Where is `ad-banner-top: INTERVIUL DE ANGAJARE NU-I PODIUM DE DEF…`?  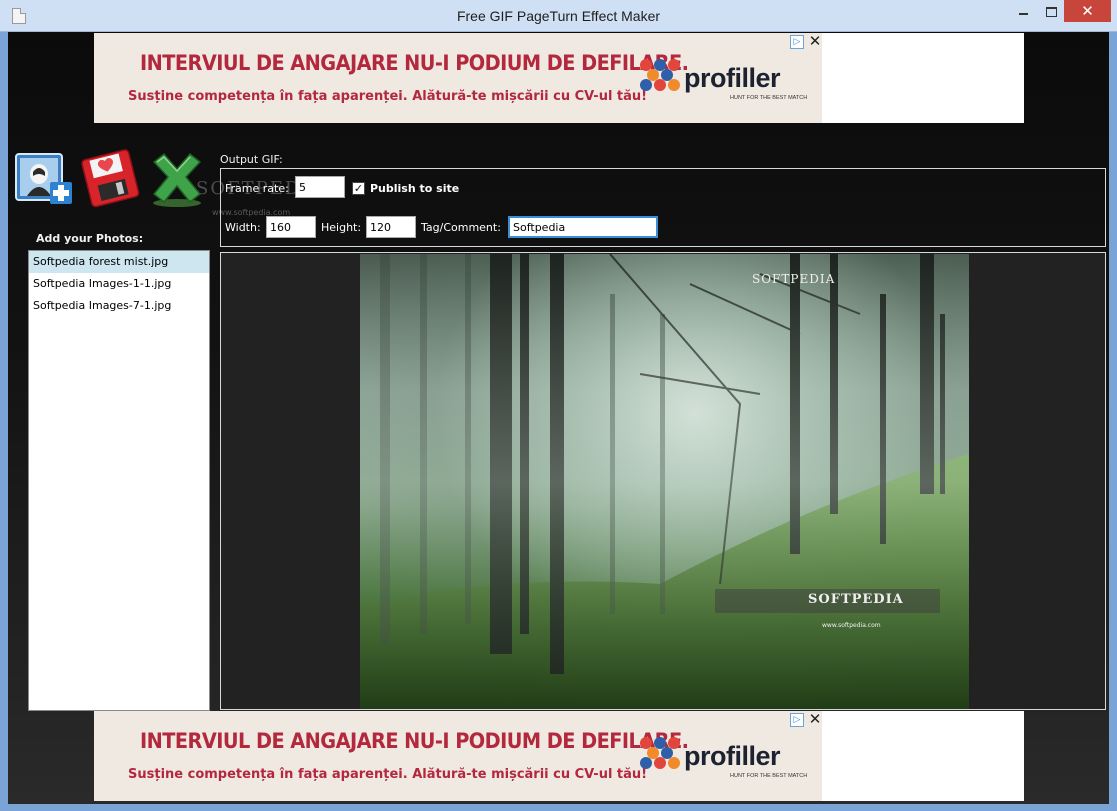 ad-banner-top: INTERVIUL DE ANGAJARE NU-I PODIUM DE DEF… is located at coordinates (559, 78).